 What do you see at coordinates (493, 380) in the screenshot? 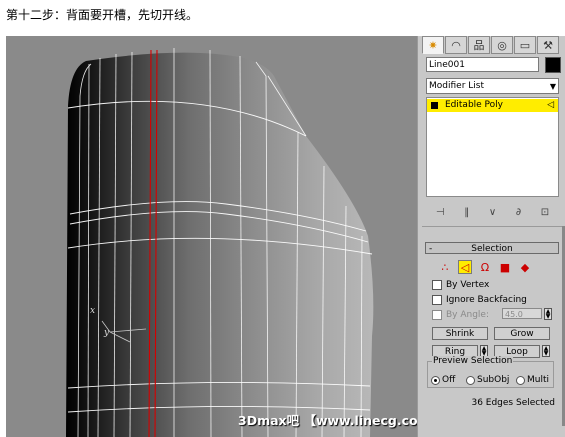
I see `preview-subobj-label: SubObj` at bounding box center [493, 380].